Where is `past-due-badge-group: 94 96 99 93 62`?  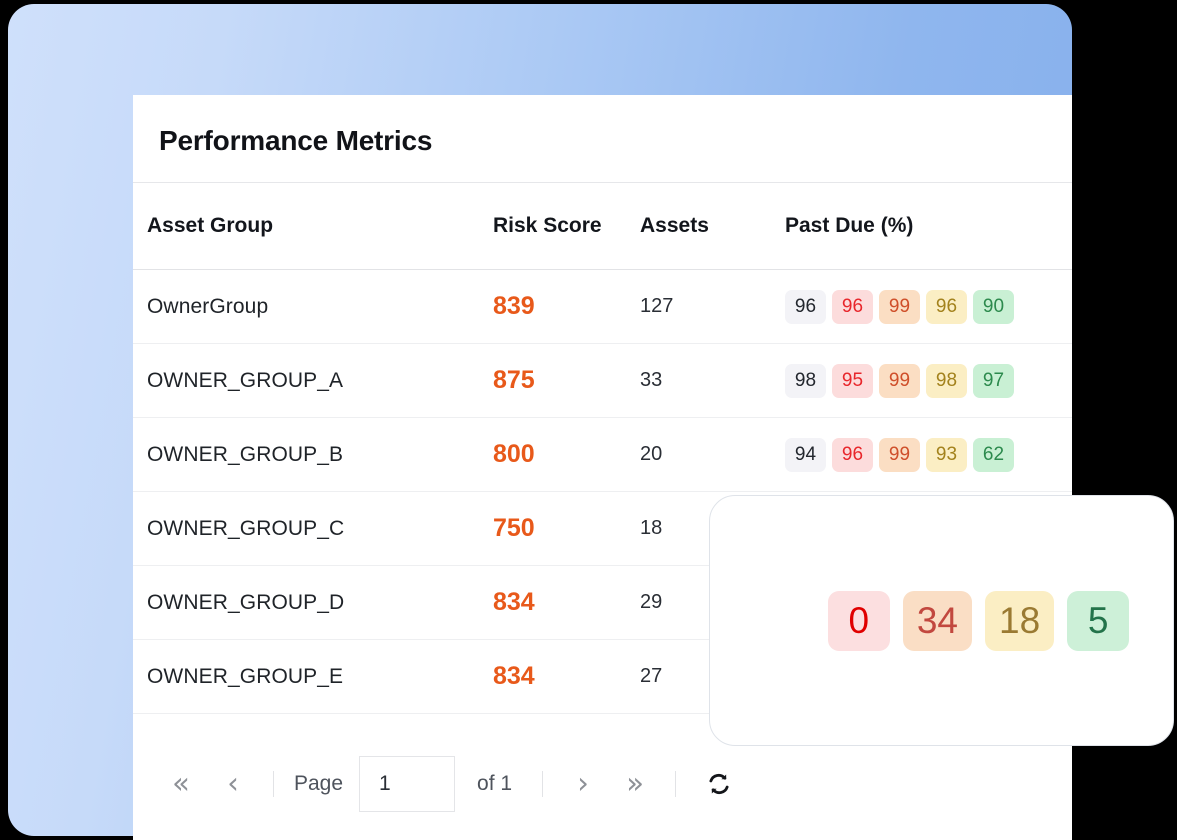
past-due-badge-group: 94 96 99 93 62 is located at coordinates (924, 454).